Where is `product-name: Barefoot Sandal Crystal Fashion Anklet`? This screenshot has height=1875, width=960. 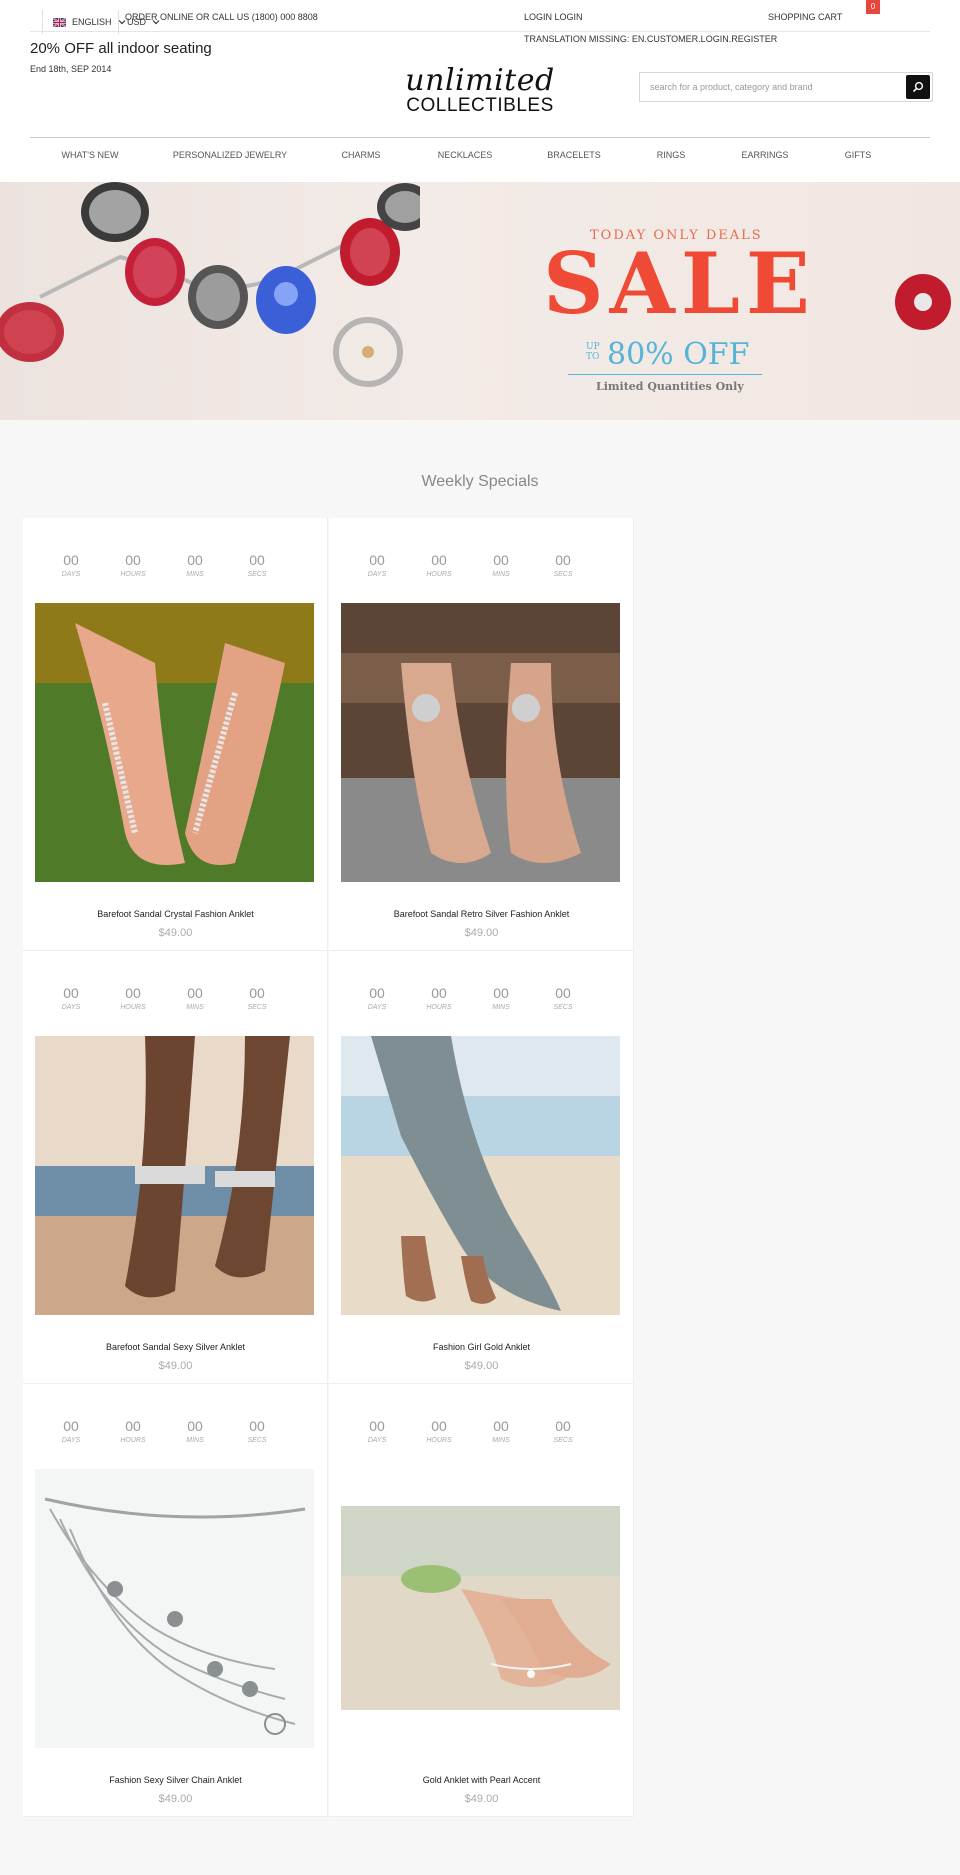 product-name: Barefoot Sandal Crystal Fashion Anklet is located at coordinates (175, 914).